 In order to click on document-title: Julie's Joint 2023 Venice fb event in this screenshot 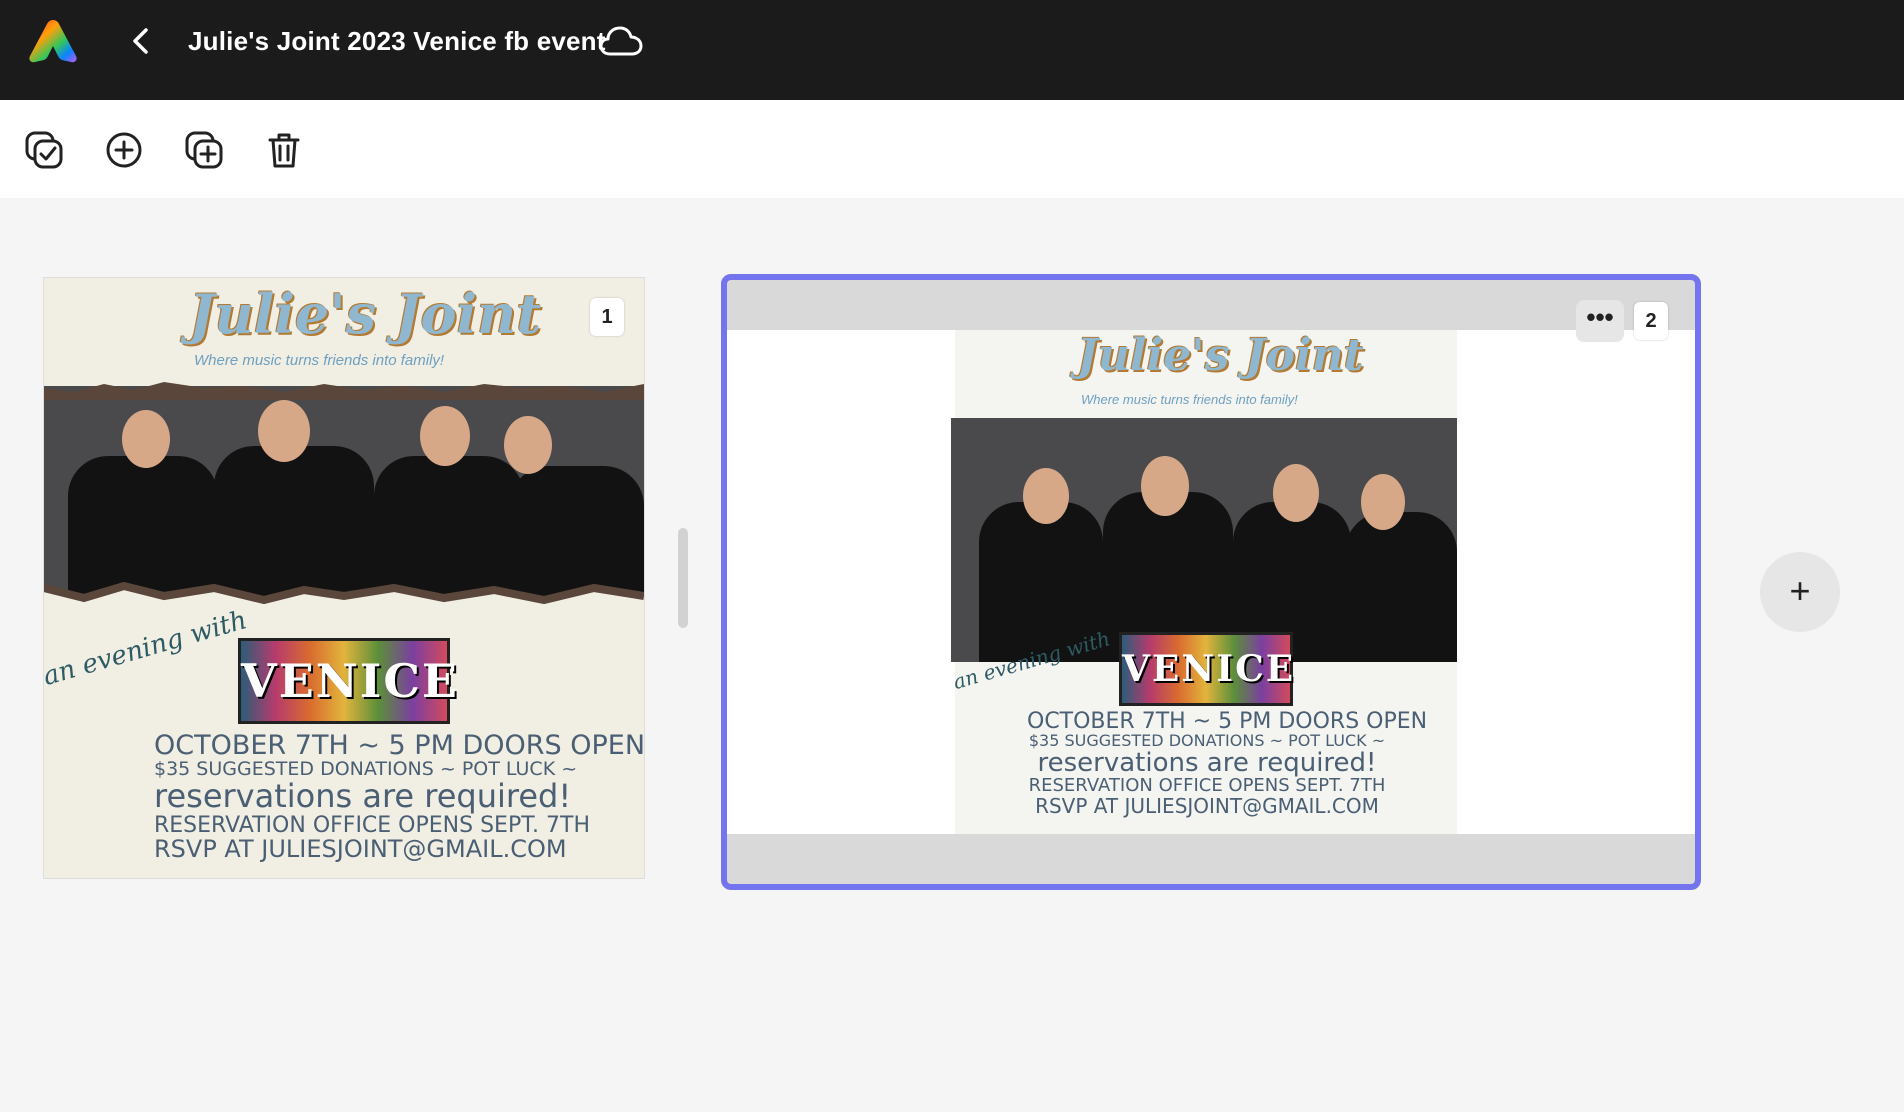, I will do `click(397, 41)`.